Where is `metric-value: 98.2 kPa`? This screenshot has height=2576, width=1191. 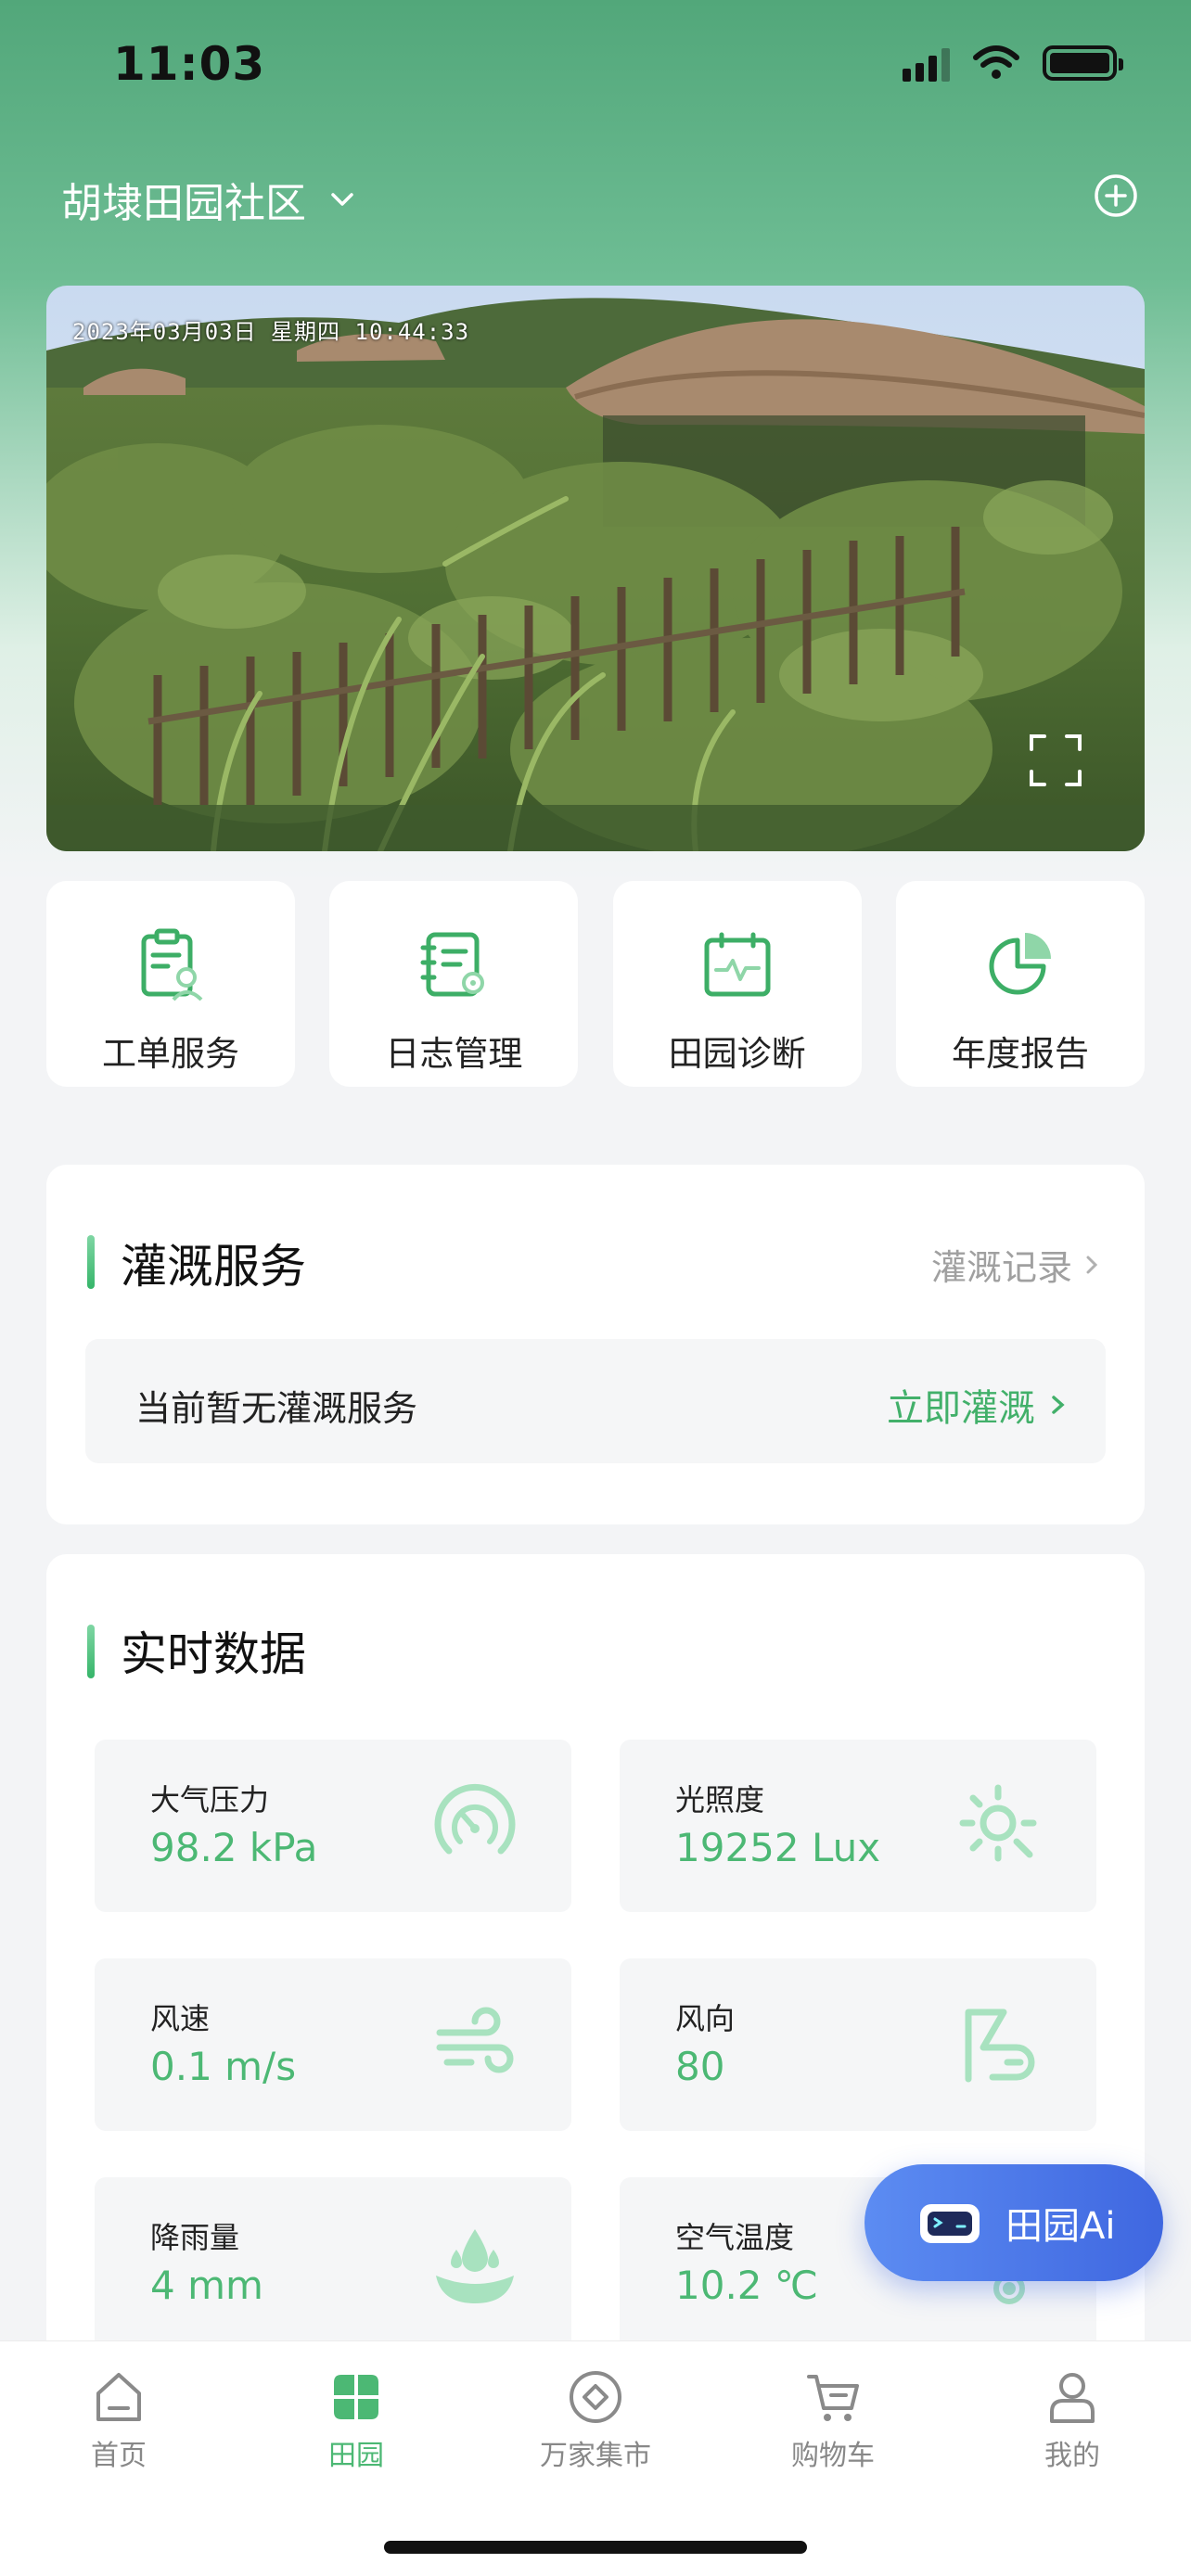 metric-value: 98.2 kPa is located at coordinates (234, 1847).